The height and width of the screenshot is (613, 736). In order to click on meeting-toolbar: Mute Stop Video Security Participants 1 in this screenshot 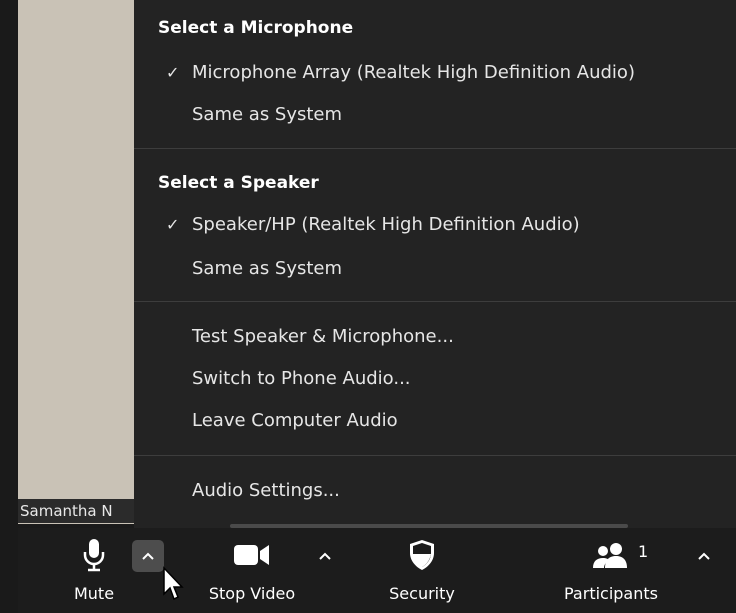, I will do `click(377, 570)`.